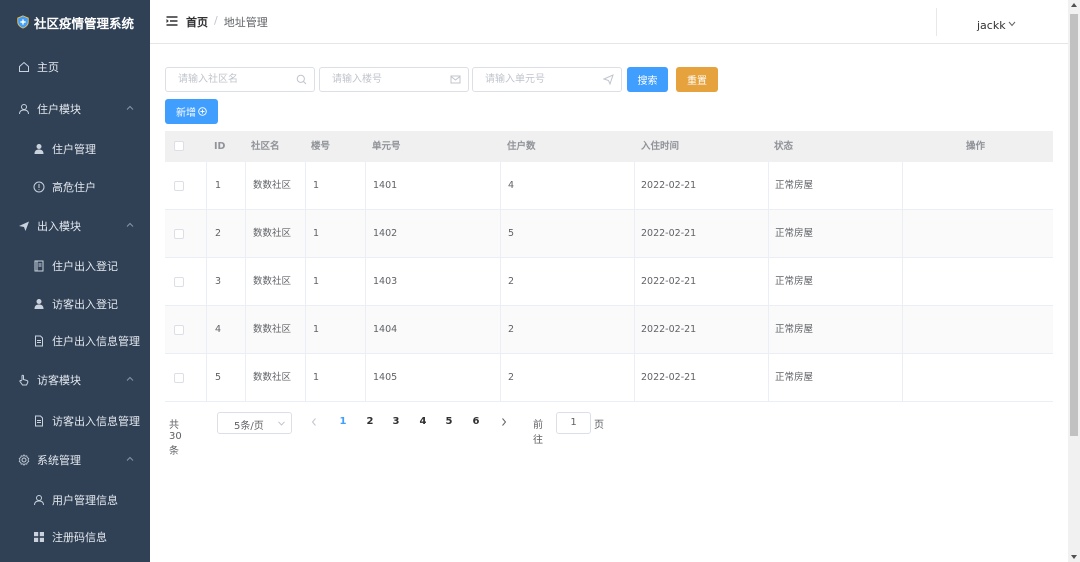 Image resolution: width=1080 pixels, height=562 pixels. Describe the element at coordinates (573, 423) in the screenshot. I see `goto-page-input: 1` at that location.